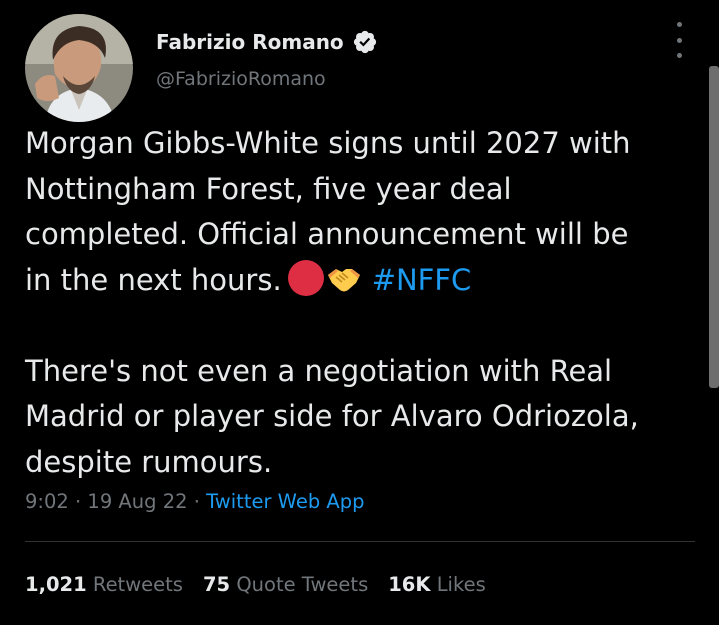 This screenshot has height=625, width=719. What do you see at coordinates (216, 584) in the screenshot?
I see `quote-tweets-count: 75` at bounding box center [216, 584].